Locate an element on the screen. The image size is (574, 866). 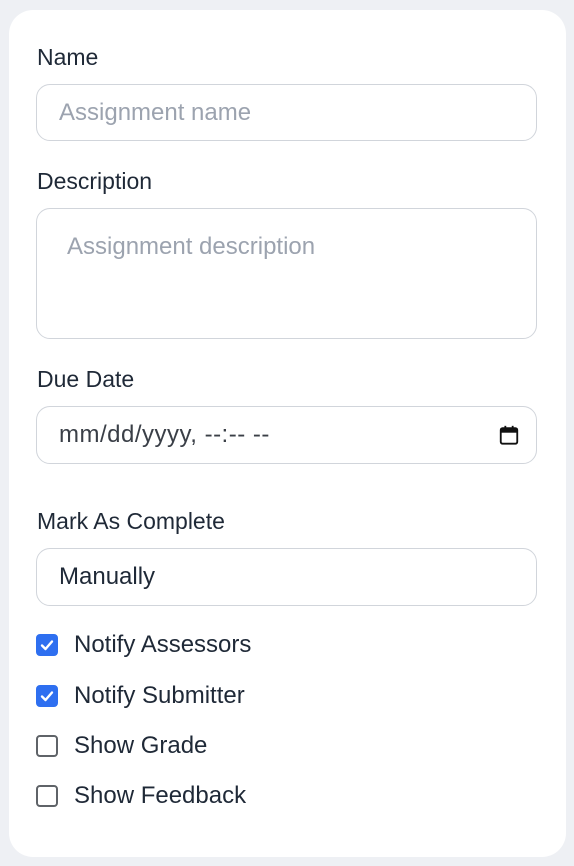
notify-assessors-option: Notify Assessors is located at coordinates (143, 645).